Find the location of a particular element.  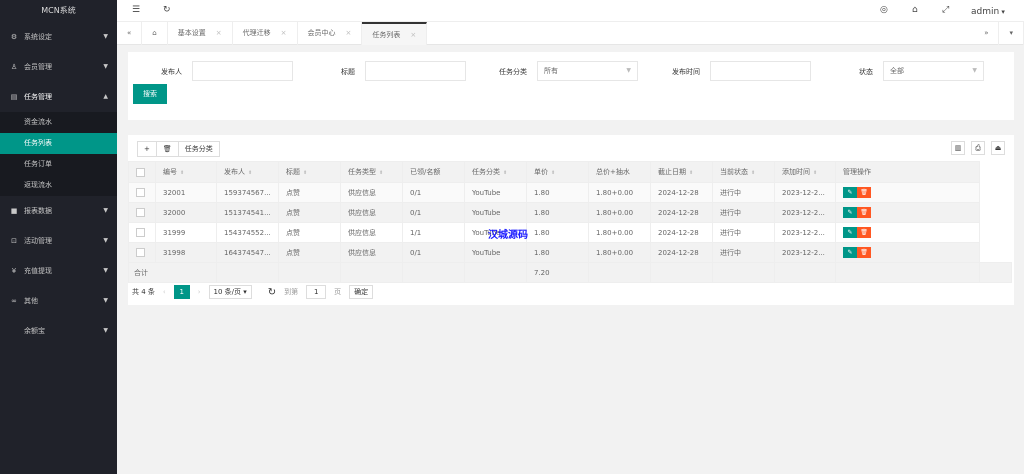

publisher-label: 发布人 is located at coordinates (171, 72).